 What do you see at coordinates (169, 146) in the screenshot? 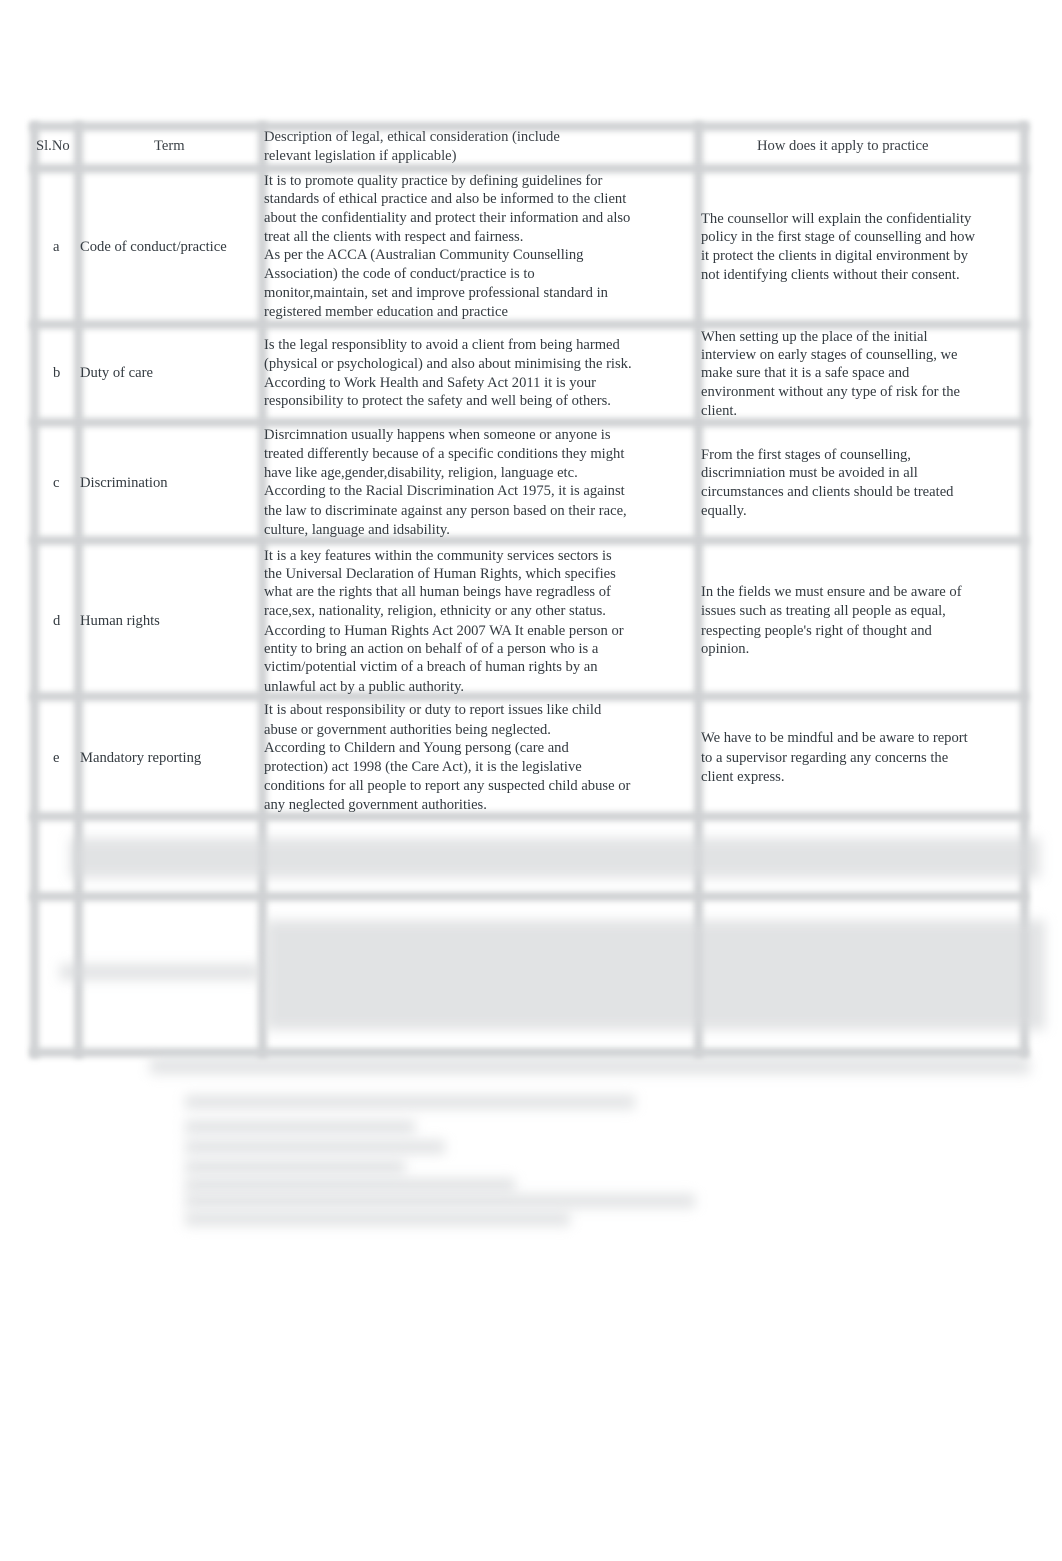
I see `header-term: Term` at bounding box center [169, 146].